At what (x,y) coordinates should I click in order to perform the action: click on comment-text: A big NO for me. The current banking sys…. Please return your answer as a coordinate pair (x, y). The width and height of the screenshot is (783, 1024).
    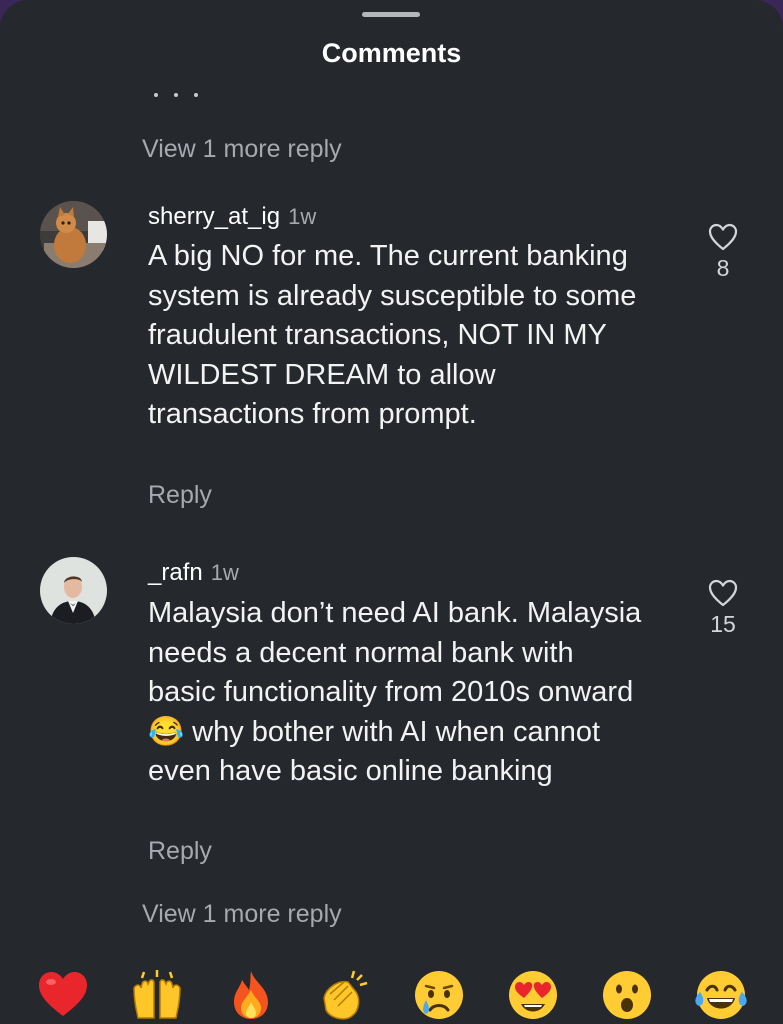
    Looking at the image, I should click on (392, 335).